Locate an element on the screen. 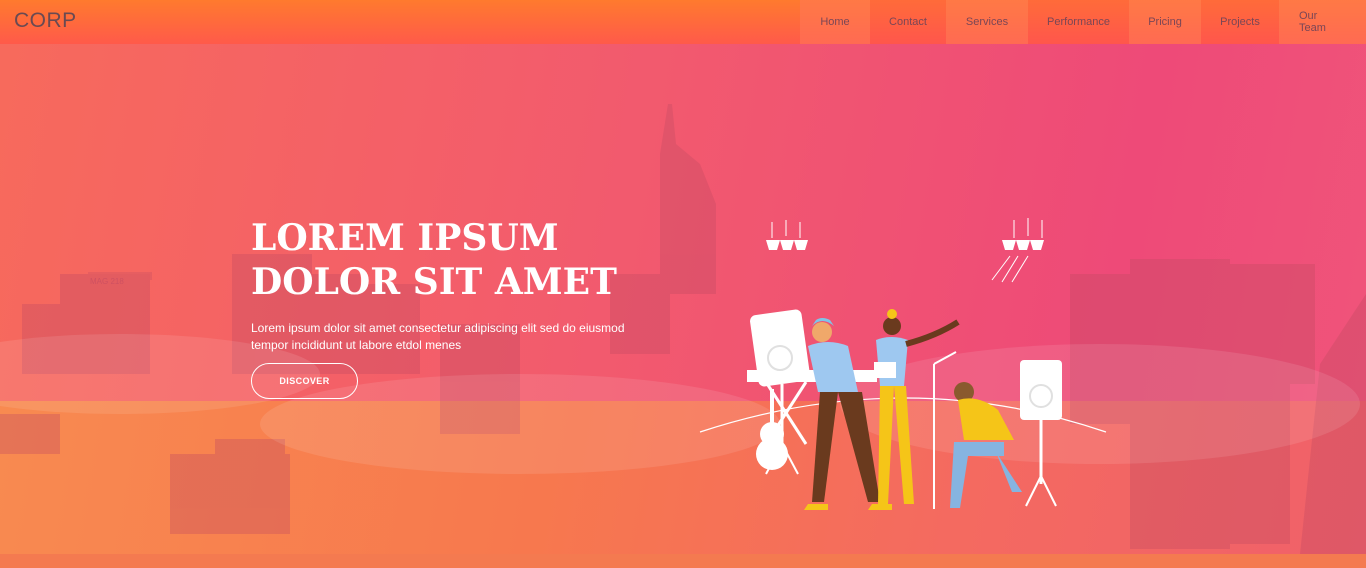 This screenshot has height=568, width=1366. nav-pricing: Pricing is located at coordinates (1165, 22).